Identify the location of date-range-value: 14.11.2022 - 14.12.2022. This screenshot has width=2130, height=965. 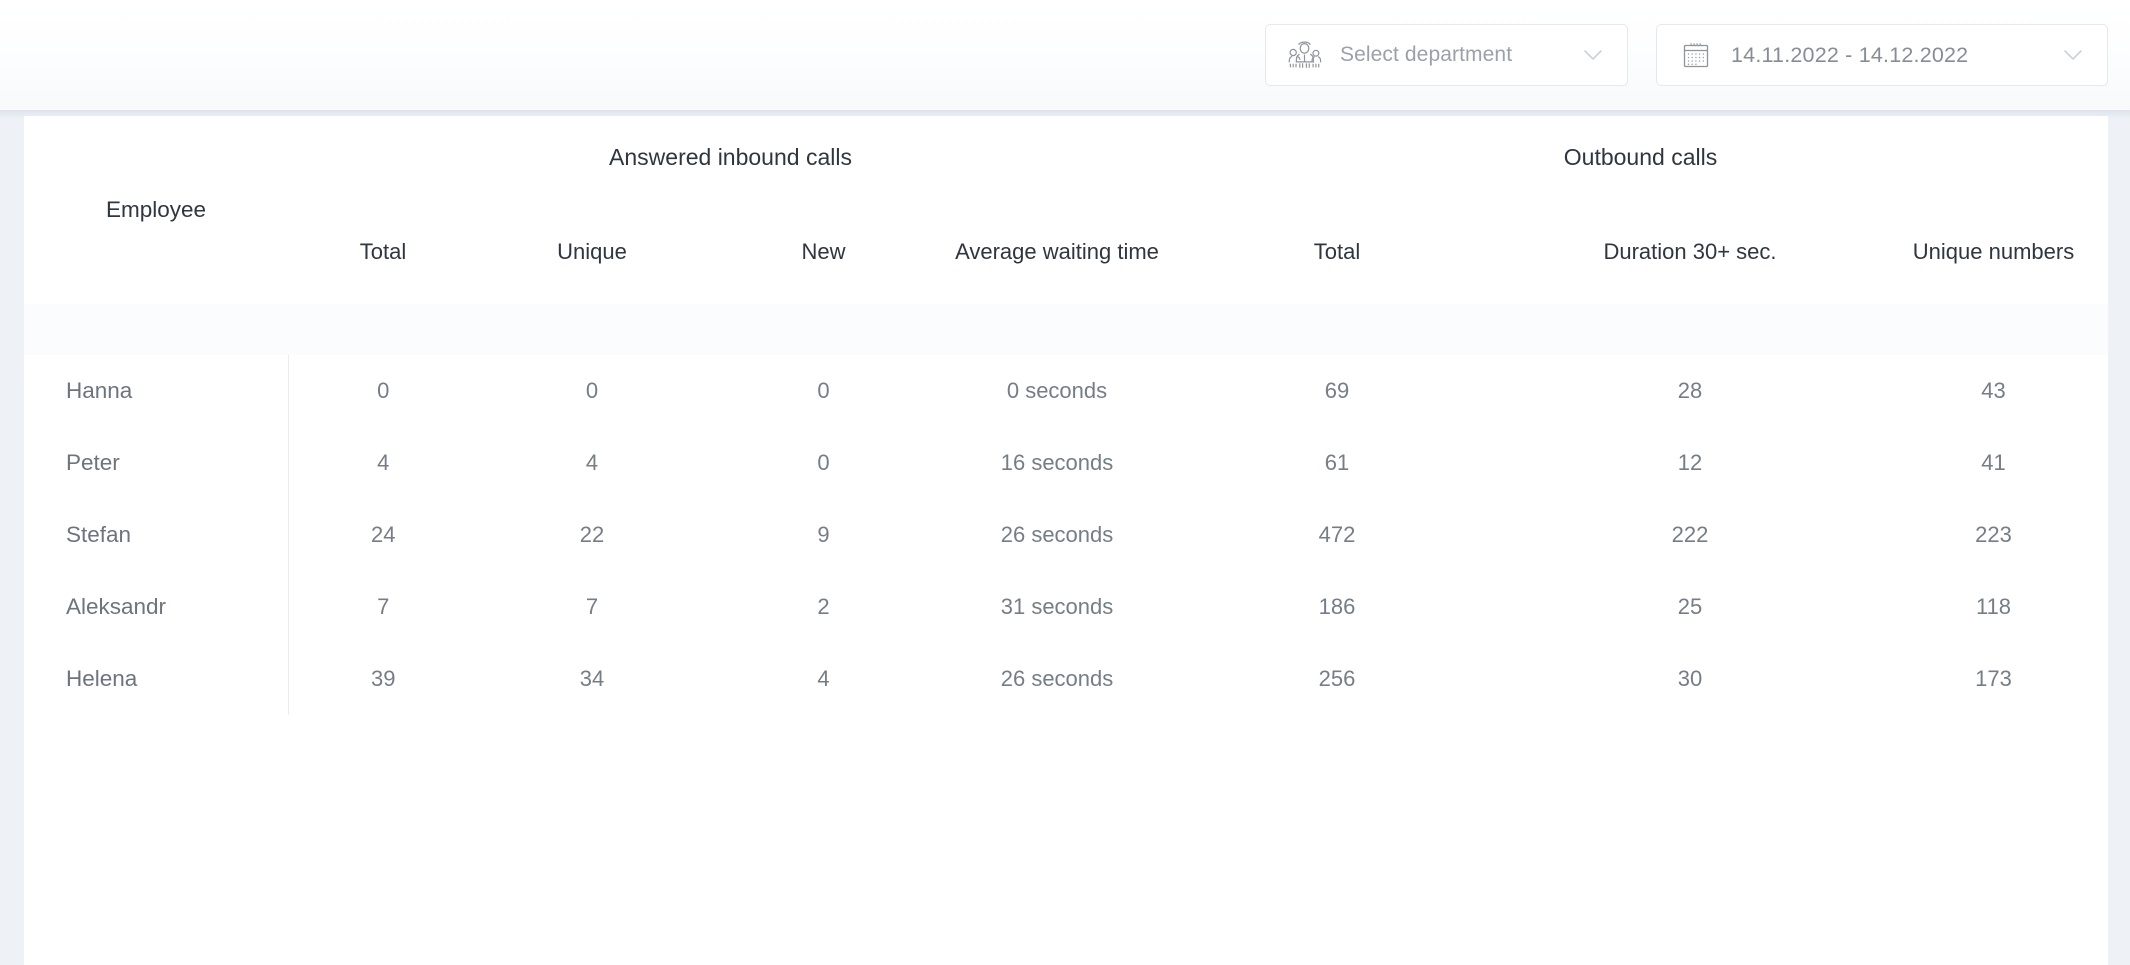
(1850, 54).